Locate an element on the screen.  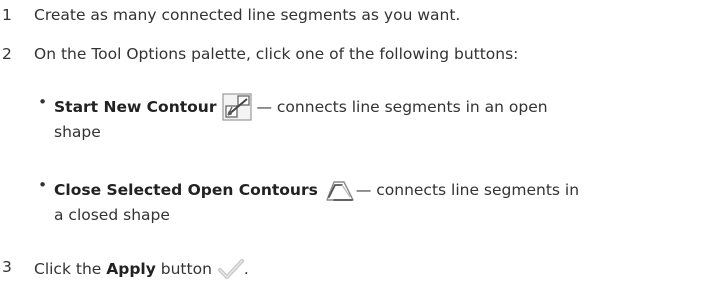
option-description-cont: shape is located at coordinates (77, 132).